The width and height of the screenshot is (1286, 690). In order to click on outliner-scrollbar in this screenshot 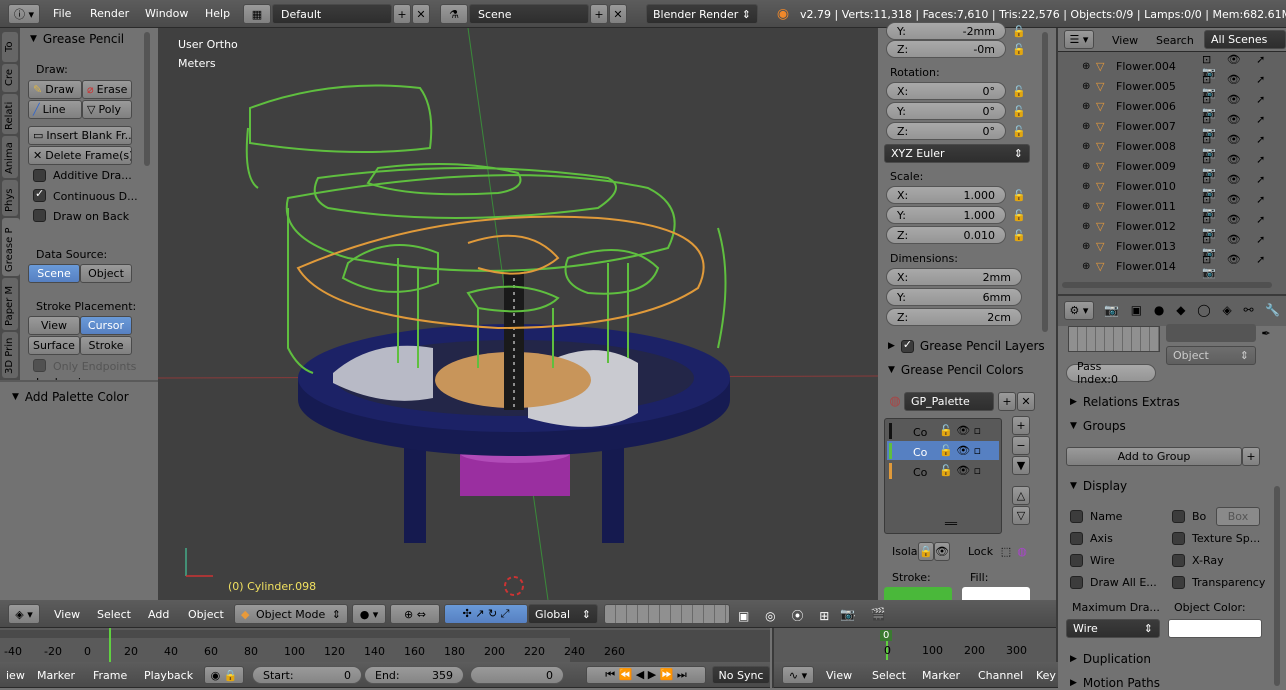, I will do `click(1167, 285)`.